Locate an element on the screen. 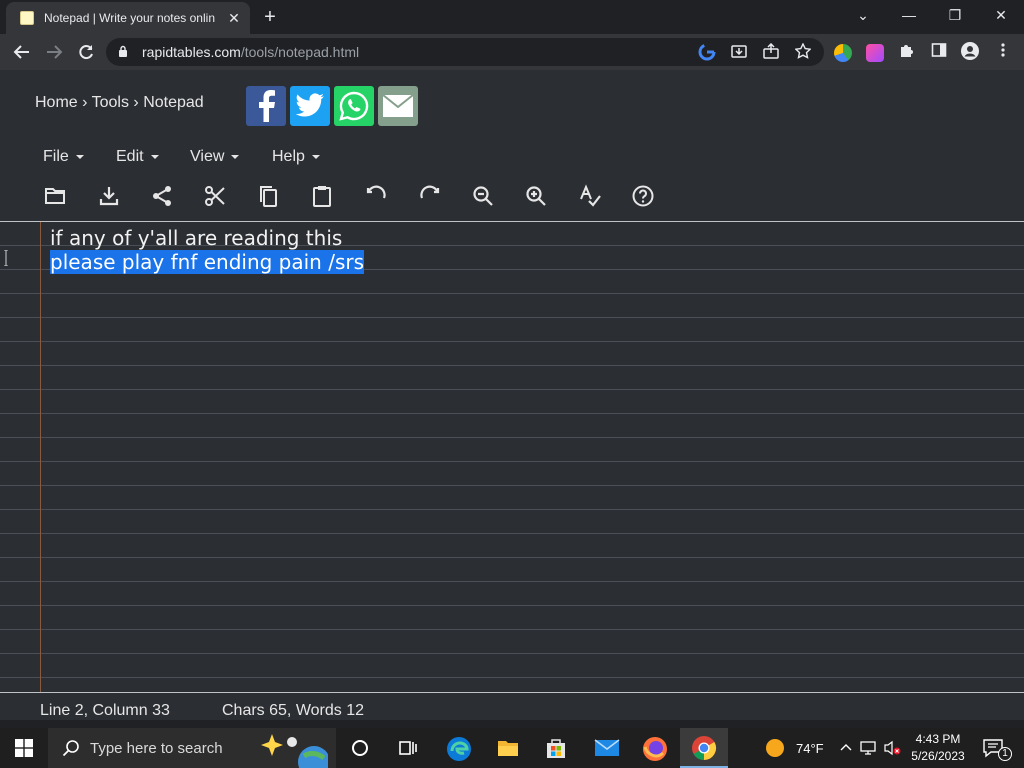  bookmark-star-icon is located at coordinates (803, 51).